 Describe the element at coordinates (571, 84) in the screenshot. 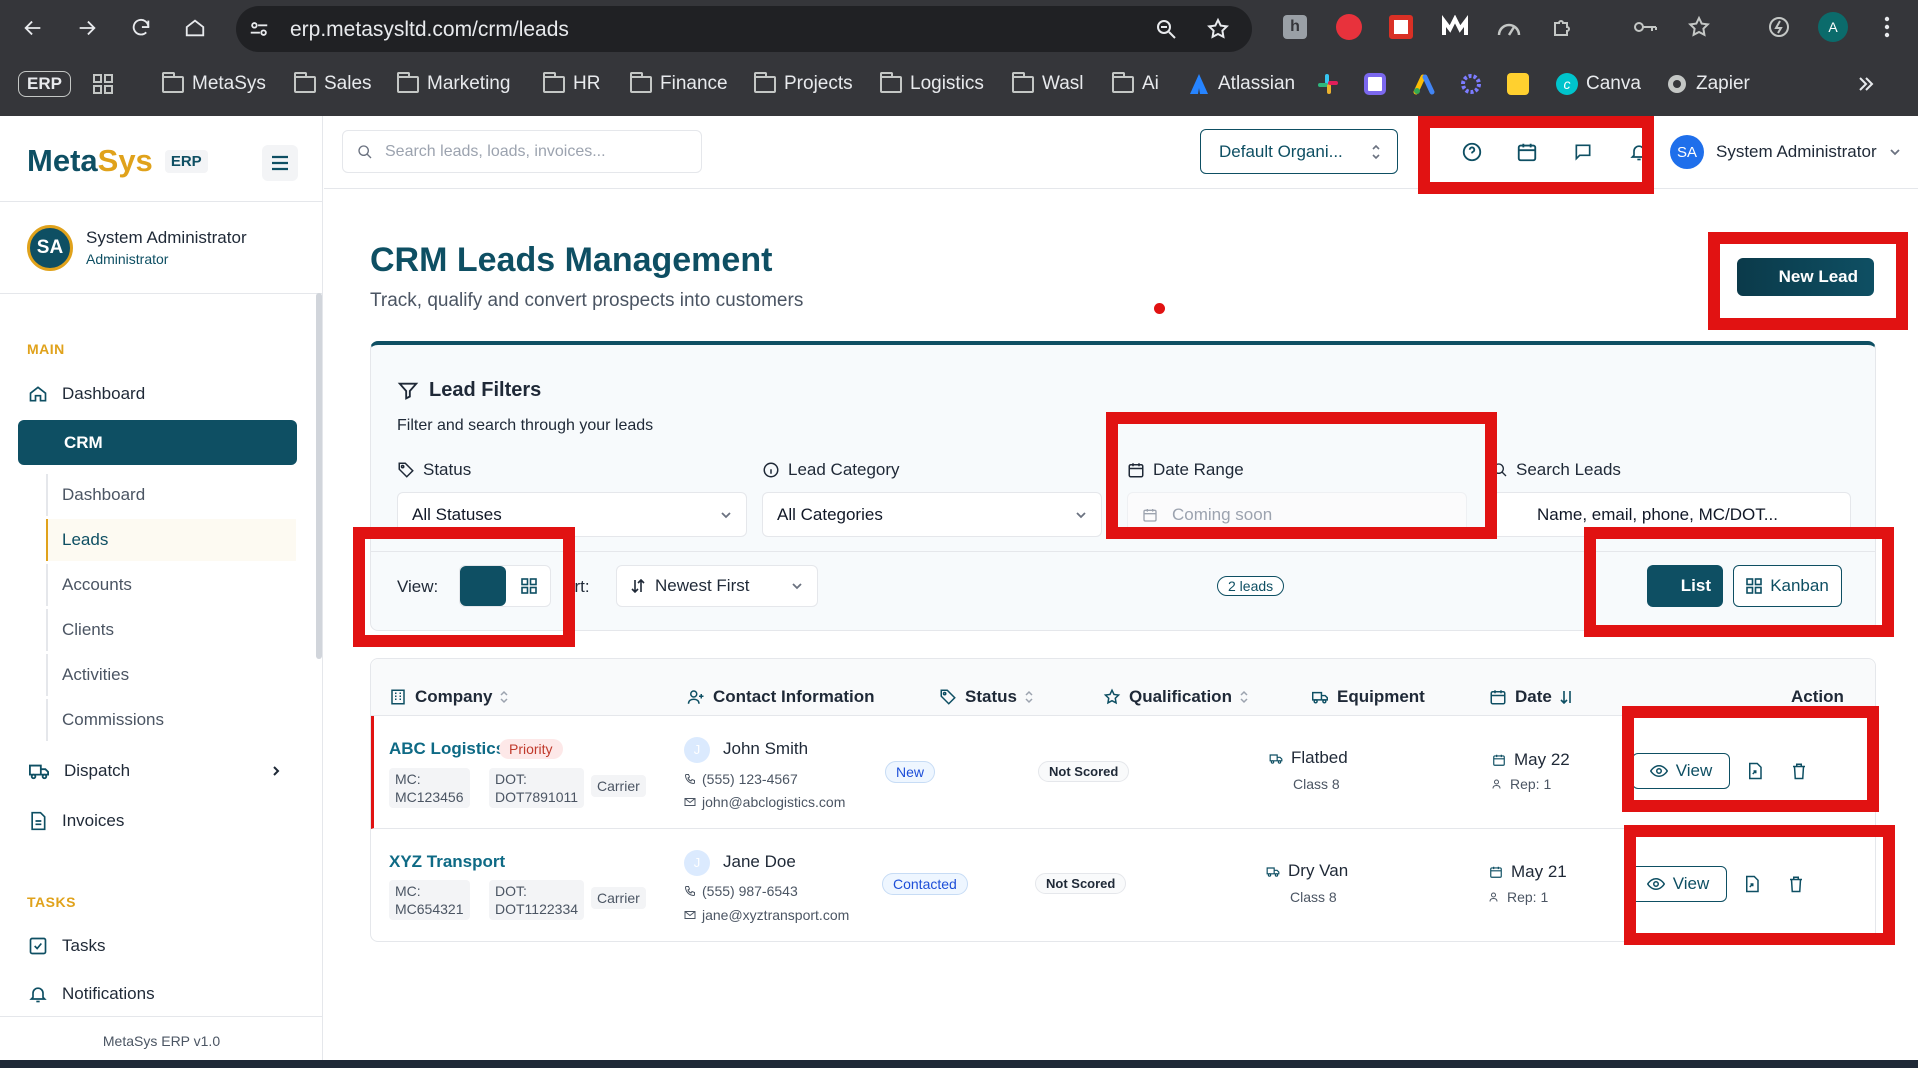

I see `bookmark-folder: HR` at that location.